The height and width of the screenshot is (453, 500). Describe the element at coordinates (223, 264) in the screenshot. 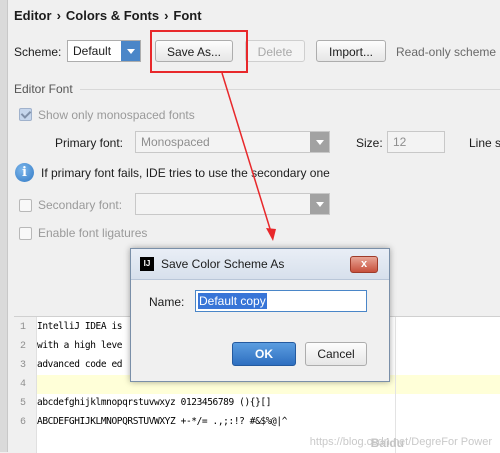

I see `dialog-title: Save Color Scheme As` at that location.